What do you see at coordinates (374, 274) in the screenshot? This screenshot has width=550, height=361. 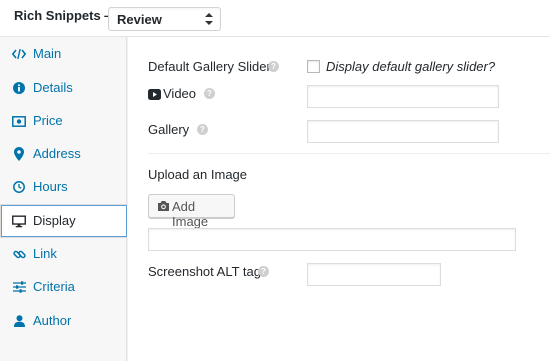 I see `screenshot-alt-tag-input` at bounding box center [374, 274].